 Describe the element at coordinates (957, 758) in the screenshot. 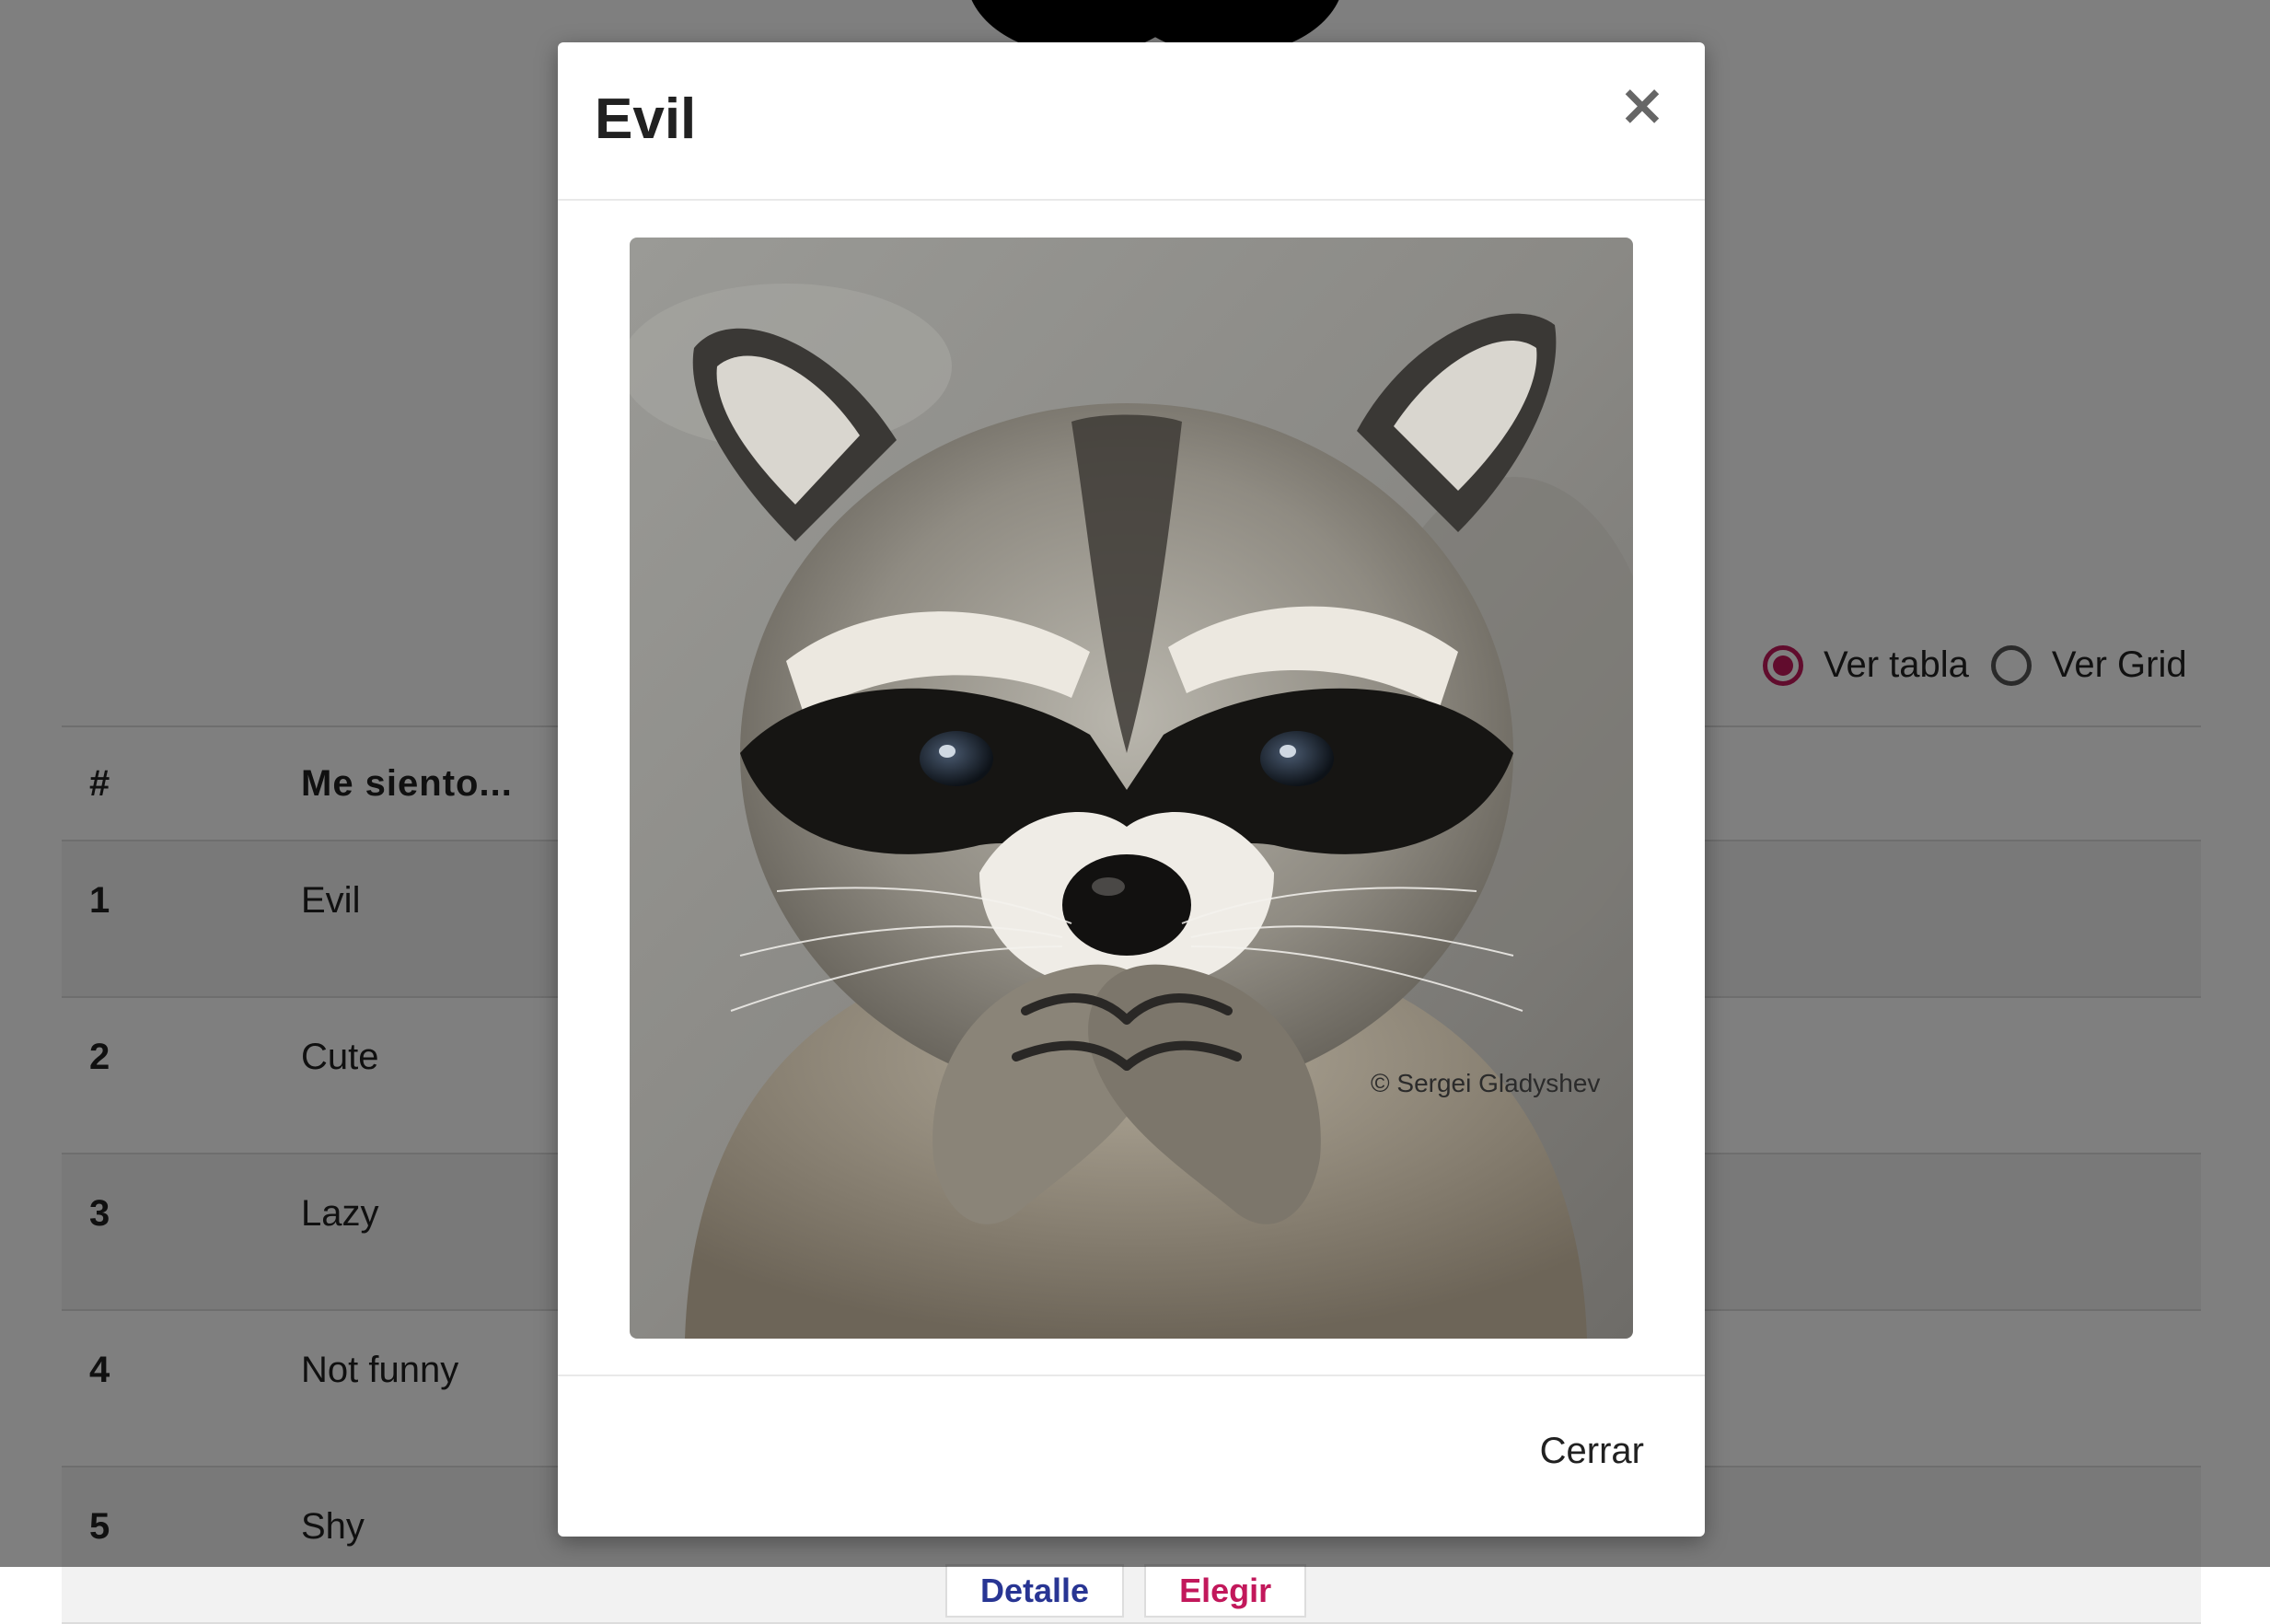

I see `raccoon-eye-left` at that location.